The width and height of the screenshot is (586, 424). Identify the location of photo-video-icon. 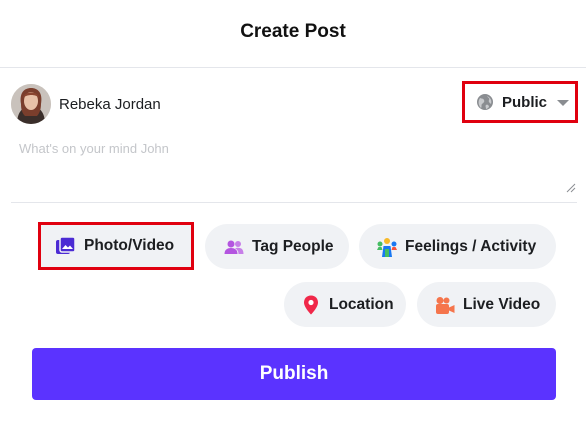
(66, 245).